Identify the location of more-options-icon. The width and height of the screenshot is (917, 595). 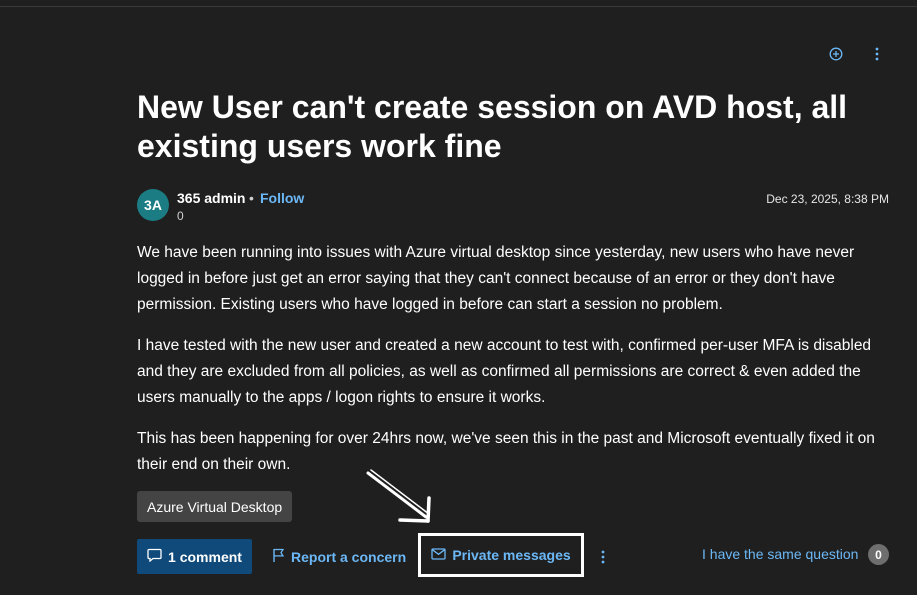
(877, 54).